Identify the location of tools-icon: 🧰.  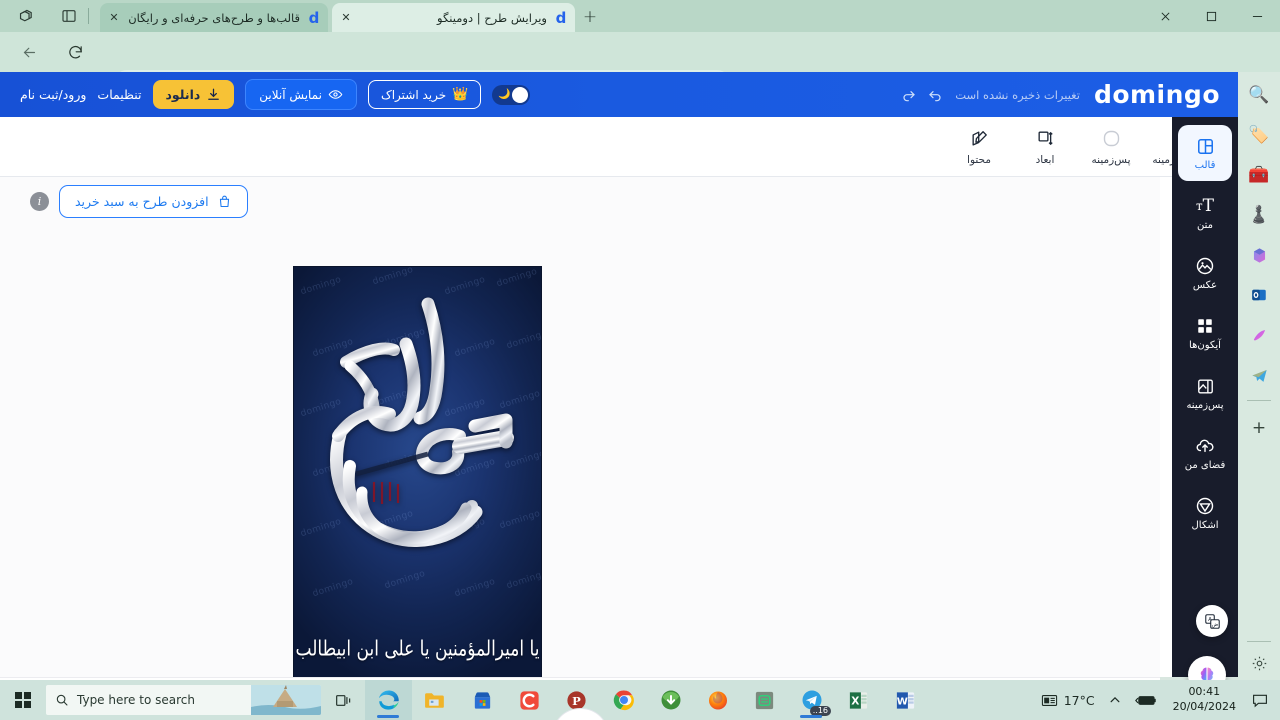
(1259, 175).